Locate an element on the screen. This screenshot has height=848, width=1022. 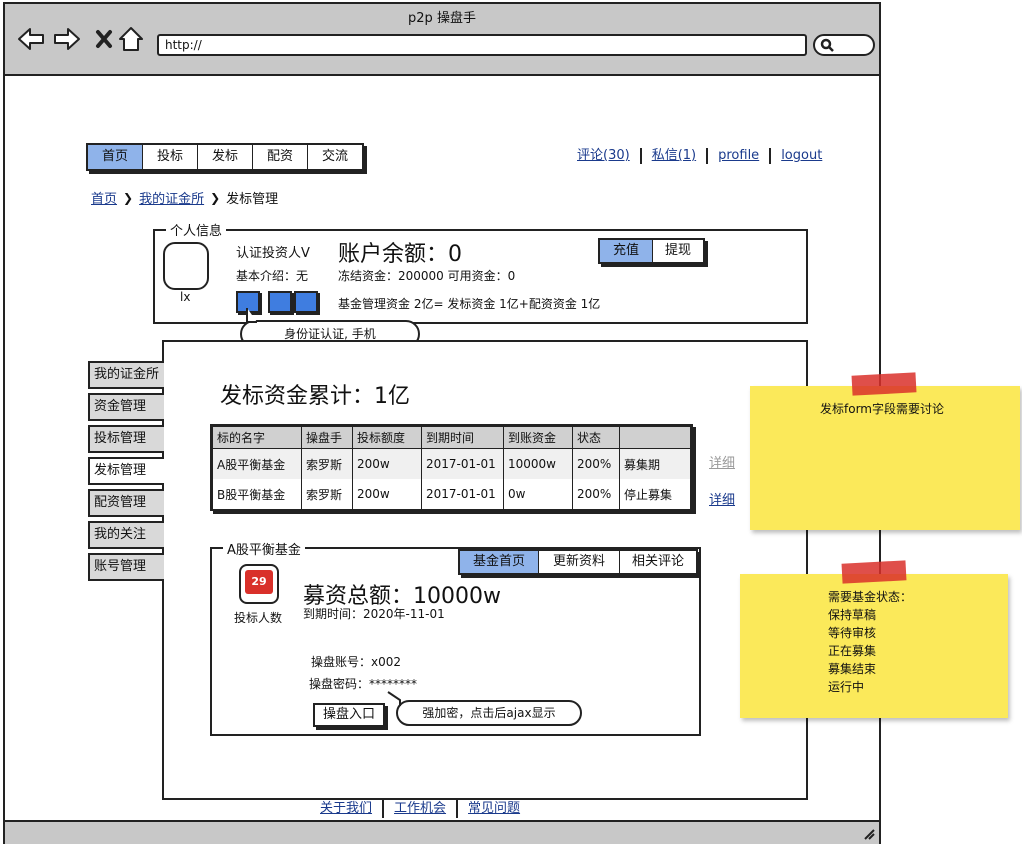
back-arrow-icon is located at coordinates (31, 39).